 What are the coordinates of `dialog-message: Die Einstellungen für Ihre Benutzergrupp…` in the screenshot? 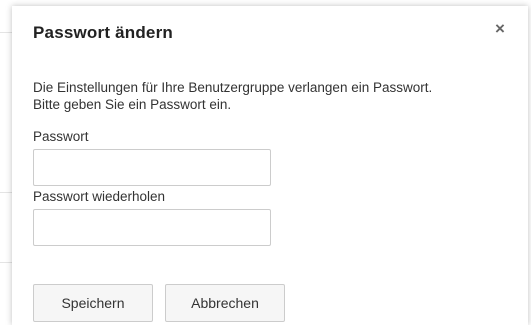 It's located at (278, 96).